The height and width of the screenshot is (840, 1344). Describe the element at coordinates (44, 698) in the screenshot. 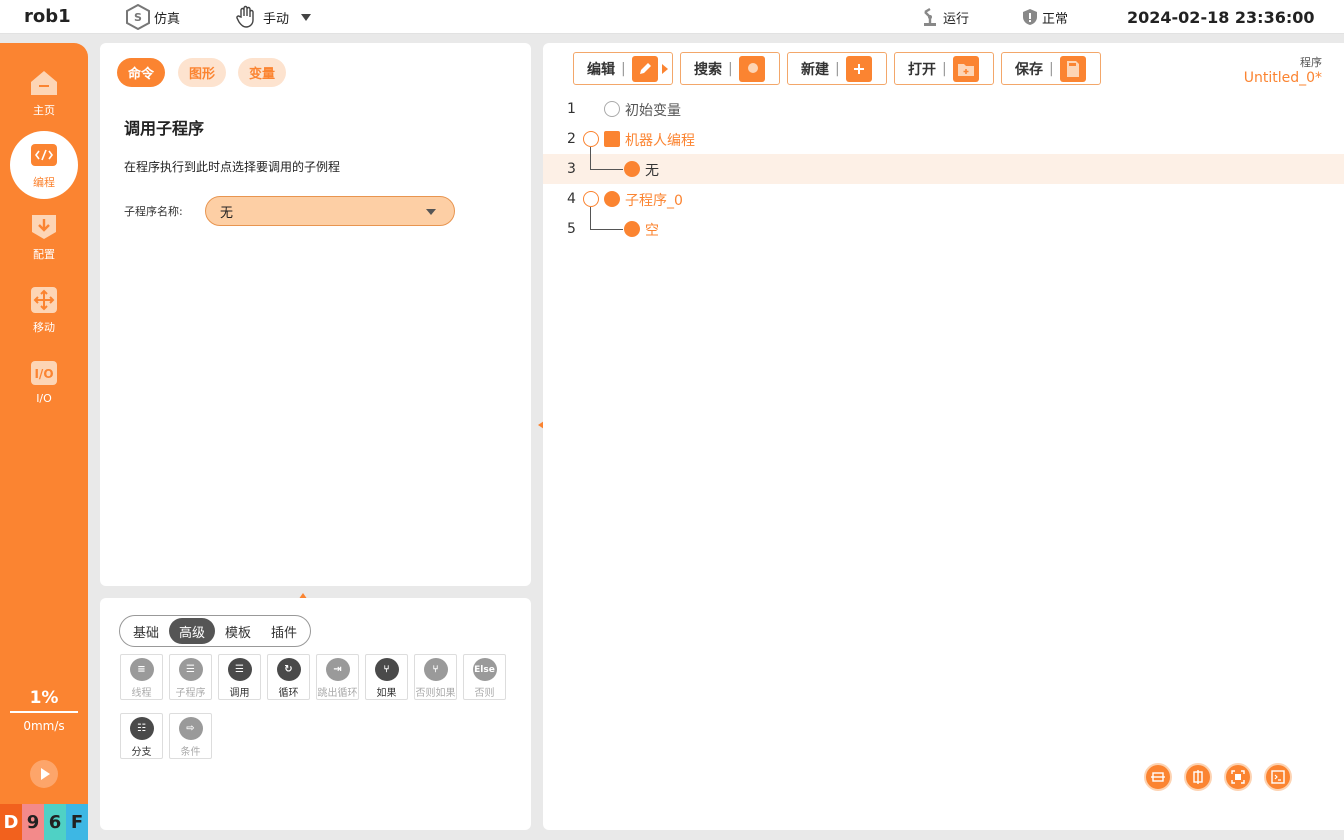

I see `speed-percent: 1%` at that location.